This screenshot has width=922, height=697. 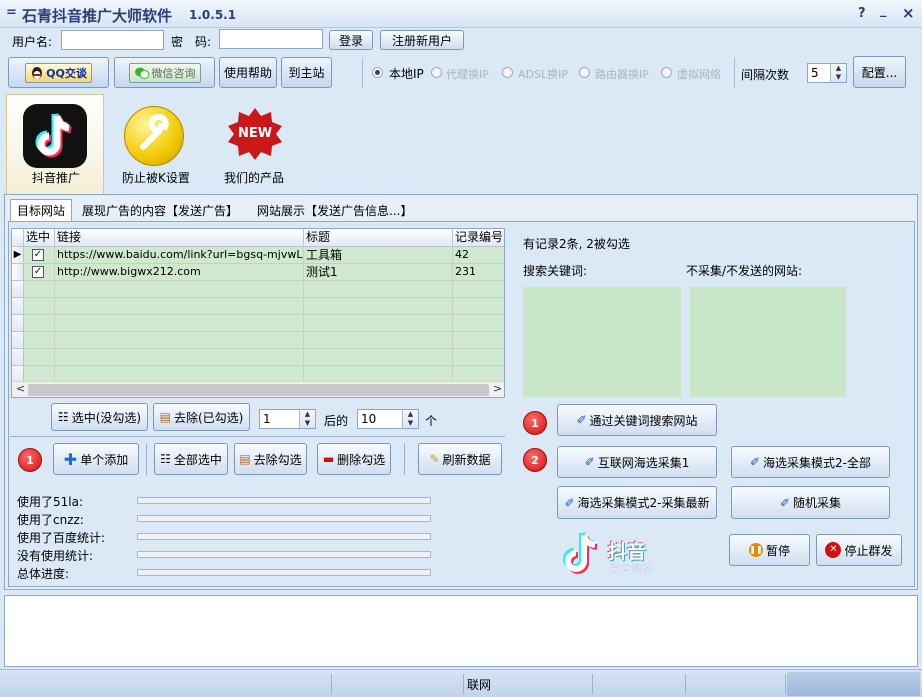 What do you see at coordinates (18, 331) in the screenshot?
I see `row-header-column` at bounding box center [18, 331].